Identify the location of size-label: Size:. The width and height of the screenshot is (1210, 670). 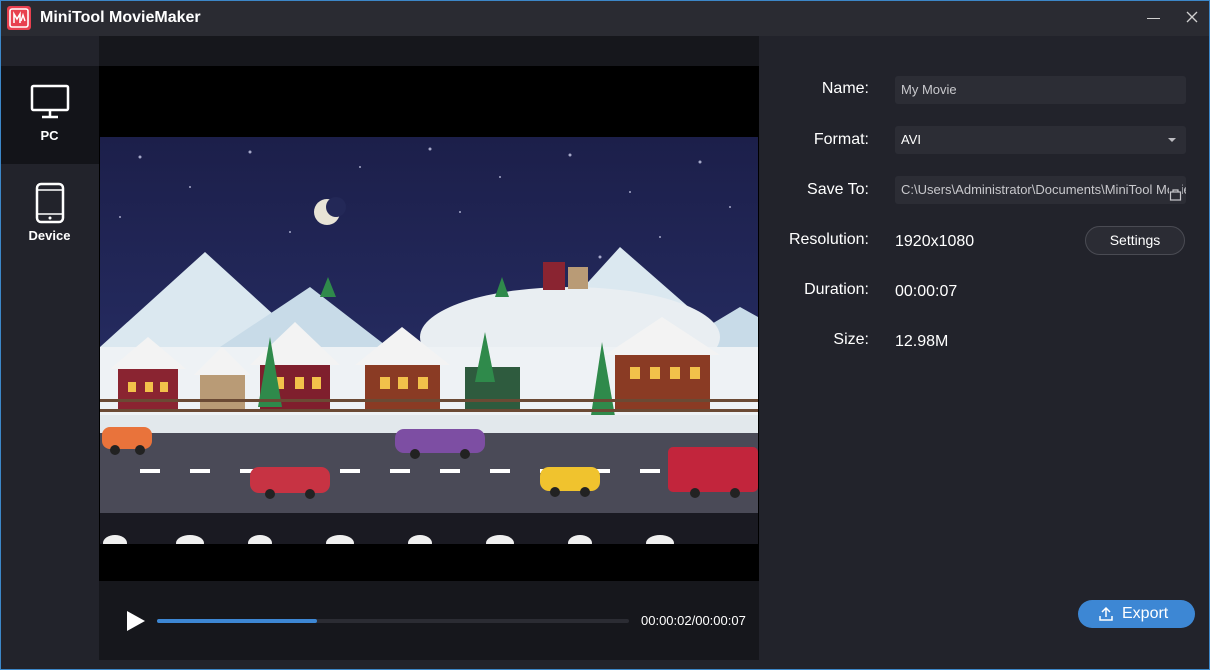
(851, 339).